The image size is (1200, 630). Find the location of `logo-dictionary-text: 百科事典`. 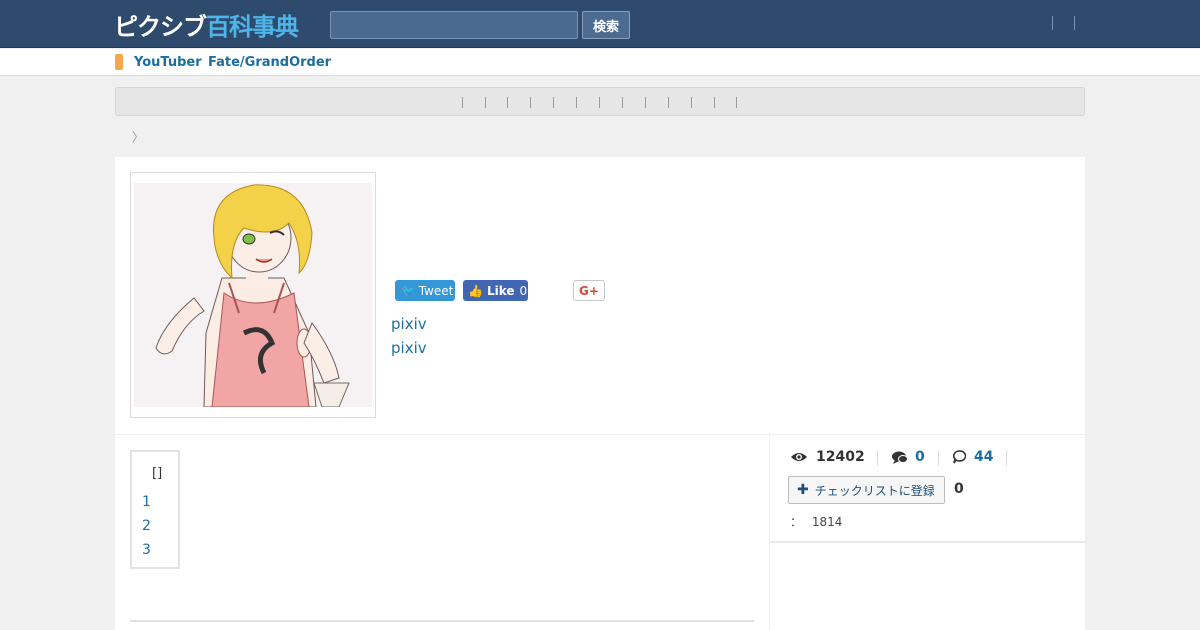

logo-dictionary-text: 百科事典 is located at coordinates (252, 26).